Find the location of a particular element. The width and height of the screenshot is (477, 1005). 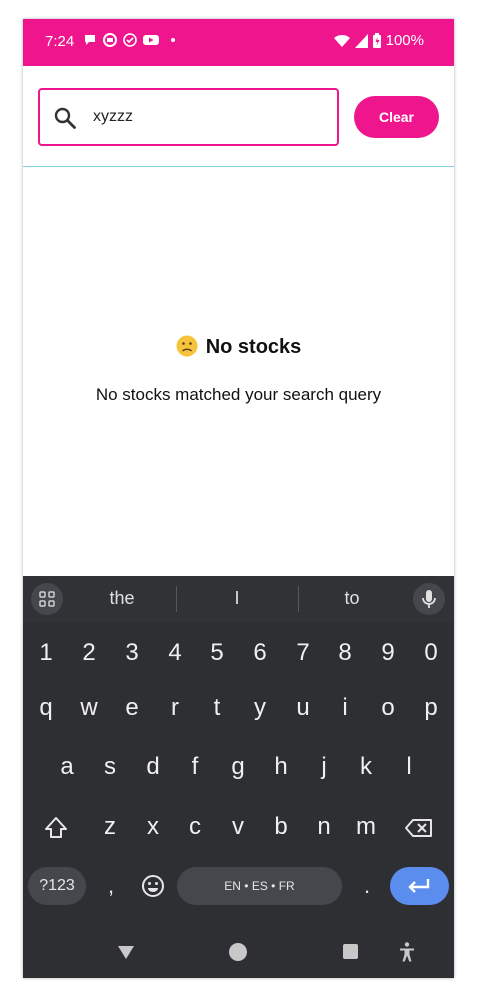

key-b: b is located at coordinates (281, 827).